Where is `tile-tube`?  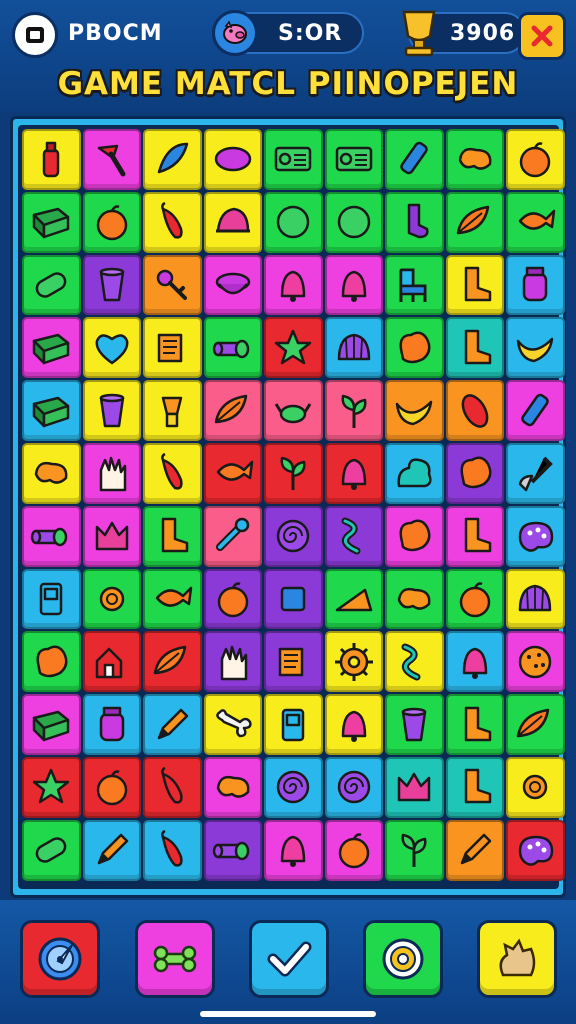 tile-tube is located at coordinates (414, 159).